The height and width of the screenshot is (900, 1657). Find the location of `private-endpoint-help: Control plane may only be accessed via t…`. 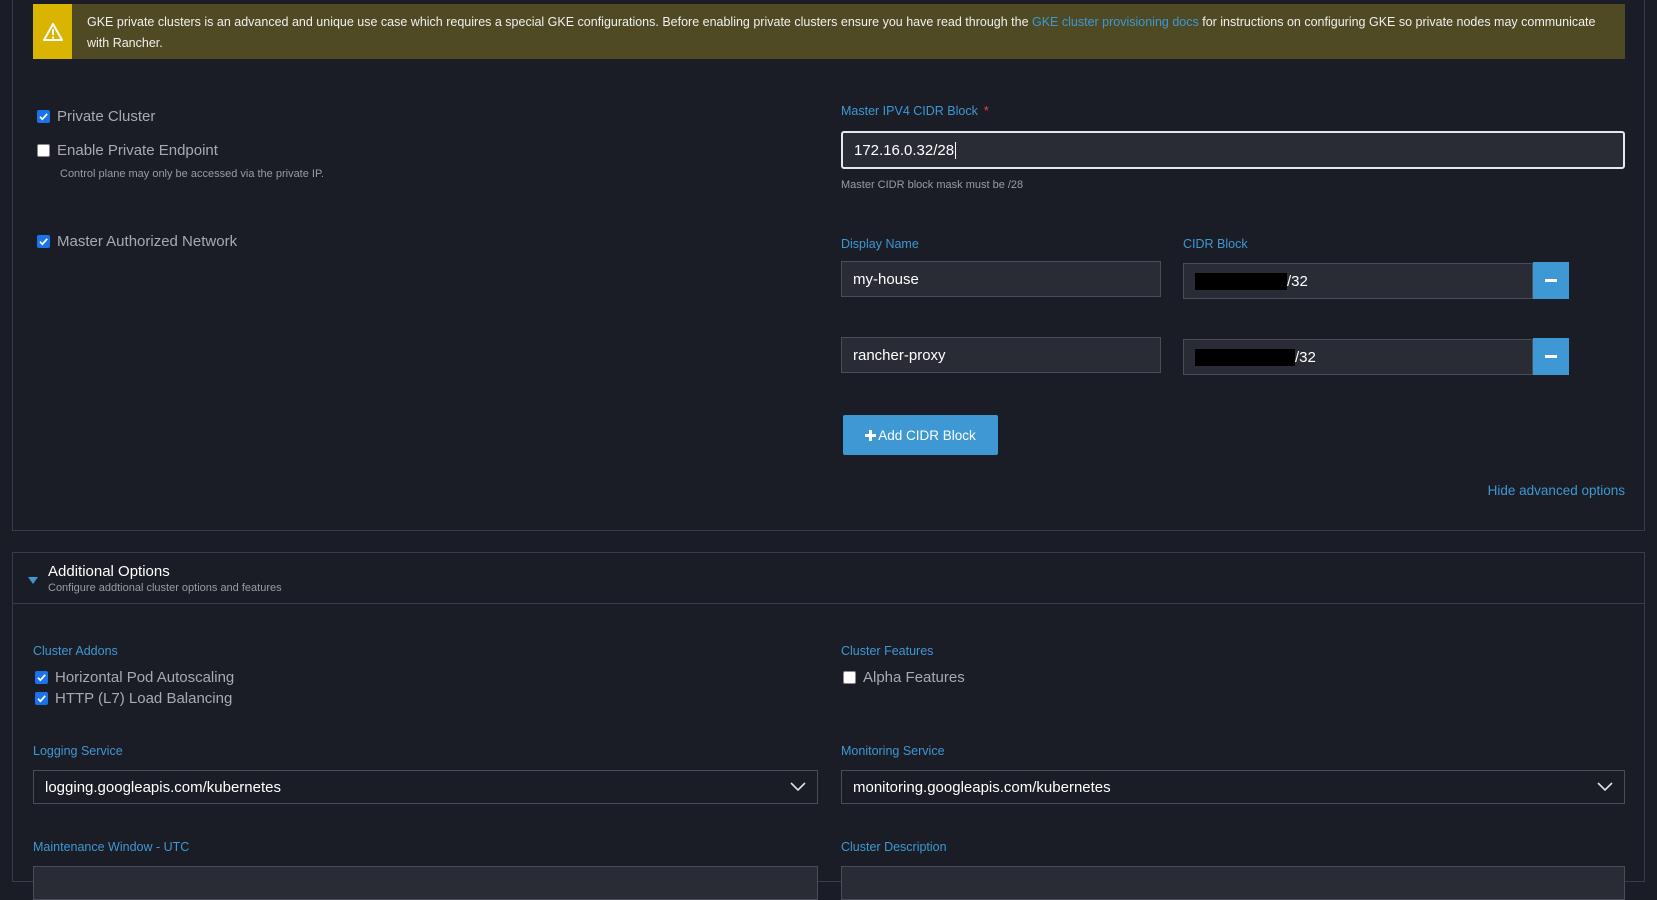

private-endpoint-help: Control plane may only be accessed via t… is located at coordinates (192, 174).